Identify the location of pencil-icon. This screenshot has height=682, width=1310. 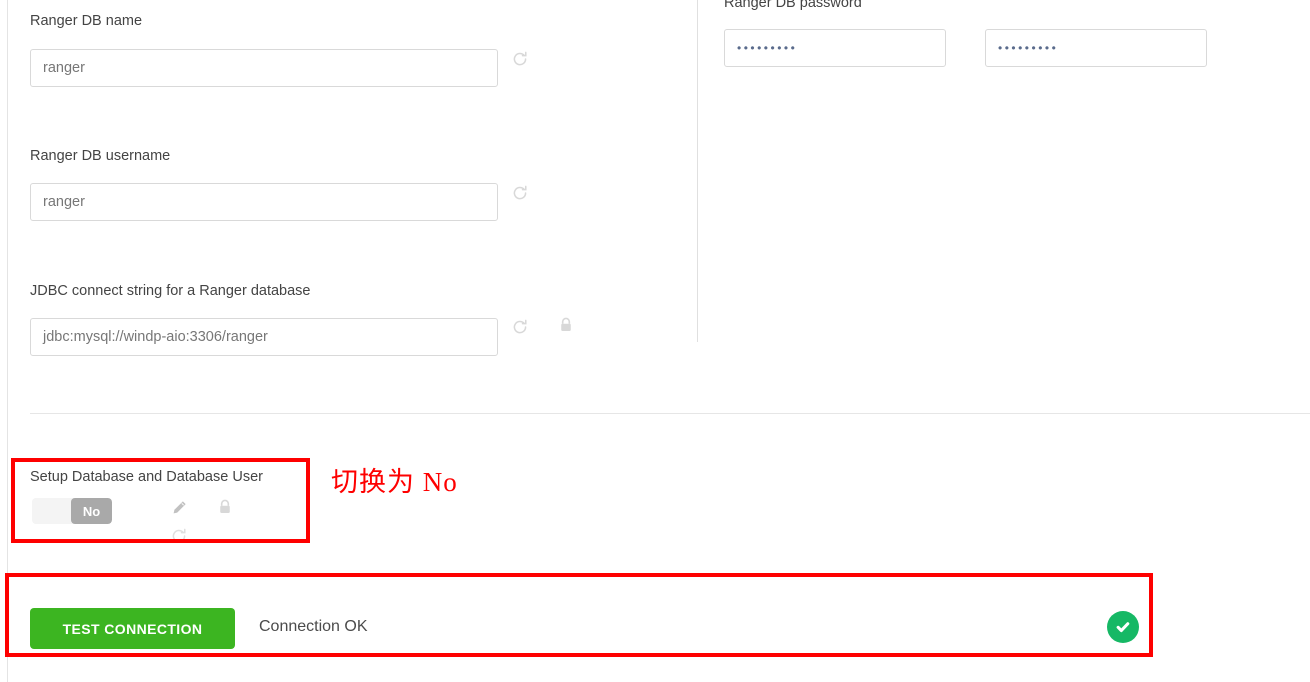
(179, 508).